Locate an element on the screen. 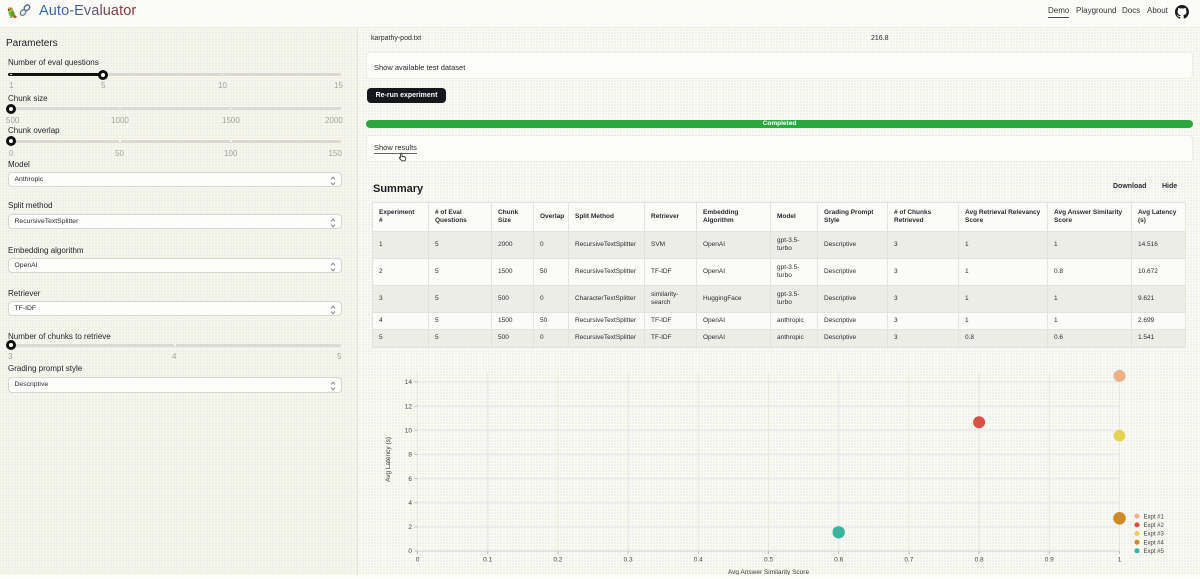 The height and width of the screenshot is (579, 1200). svg-text: 10 is located at coordinates (409, 431).